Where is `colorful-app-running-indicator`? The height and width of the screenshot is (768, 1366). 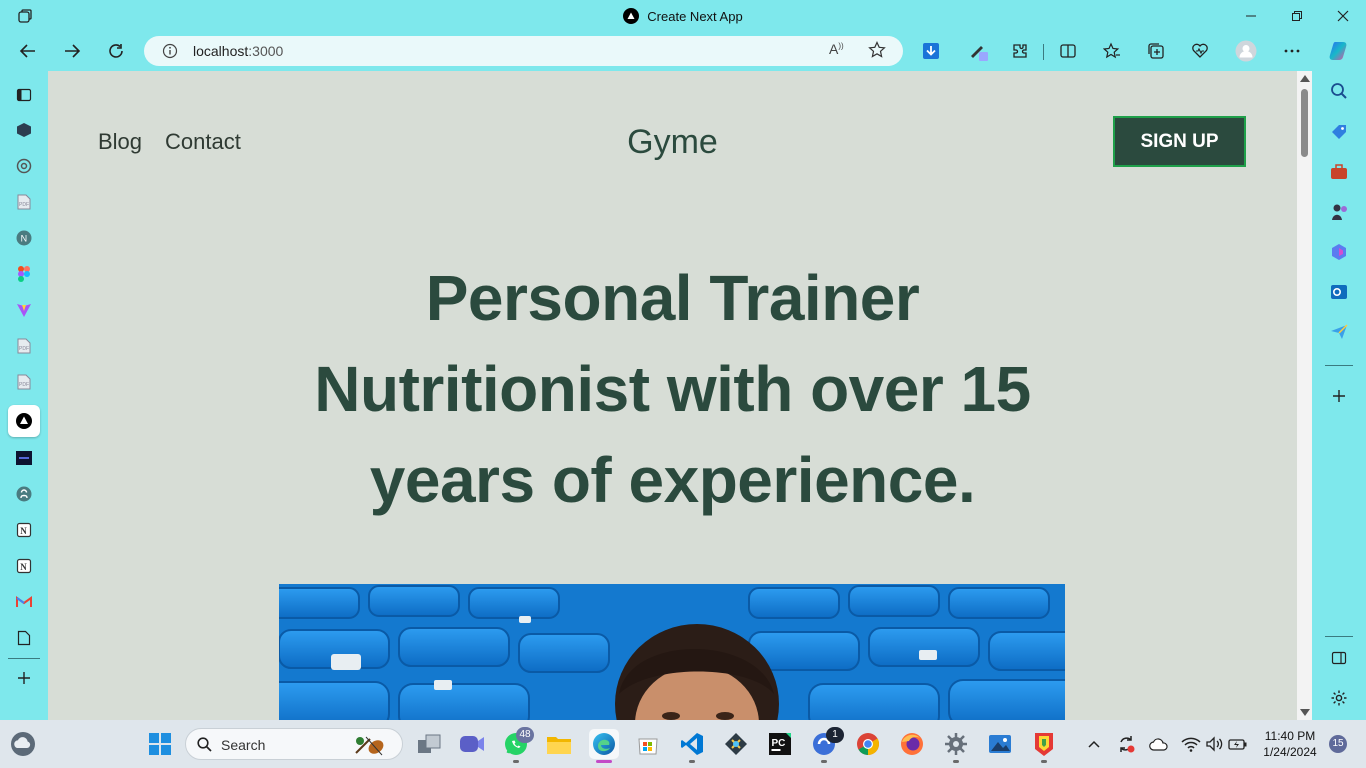
colorful-app-running-indicator is located at coordinates (1044, 761).